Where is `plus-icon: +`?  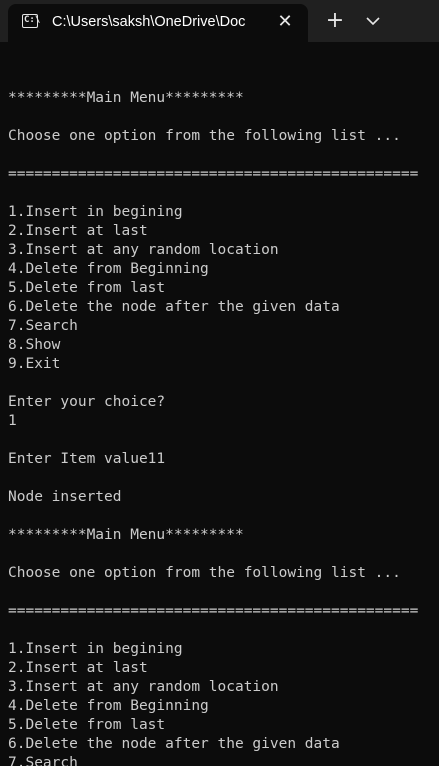
plus-icon: + is located at coordinates (335, 21).